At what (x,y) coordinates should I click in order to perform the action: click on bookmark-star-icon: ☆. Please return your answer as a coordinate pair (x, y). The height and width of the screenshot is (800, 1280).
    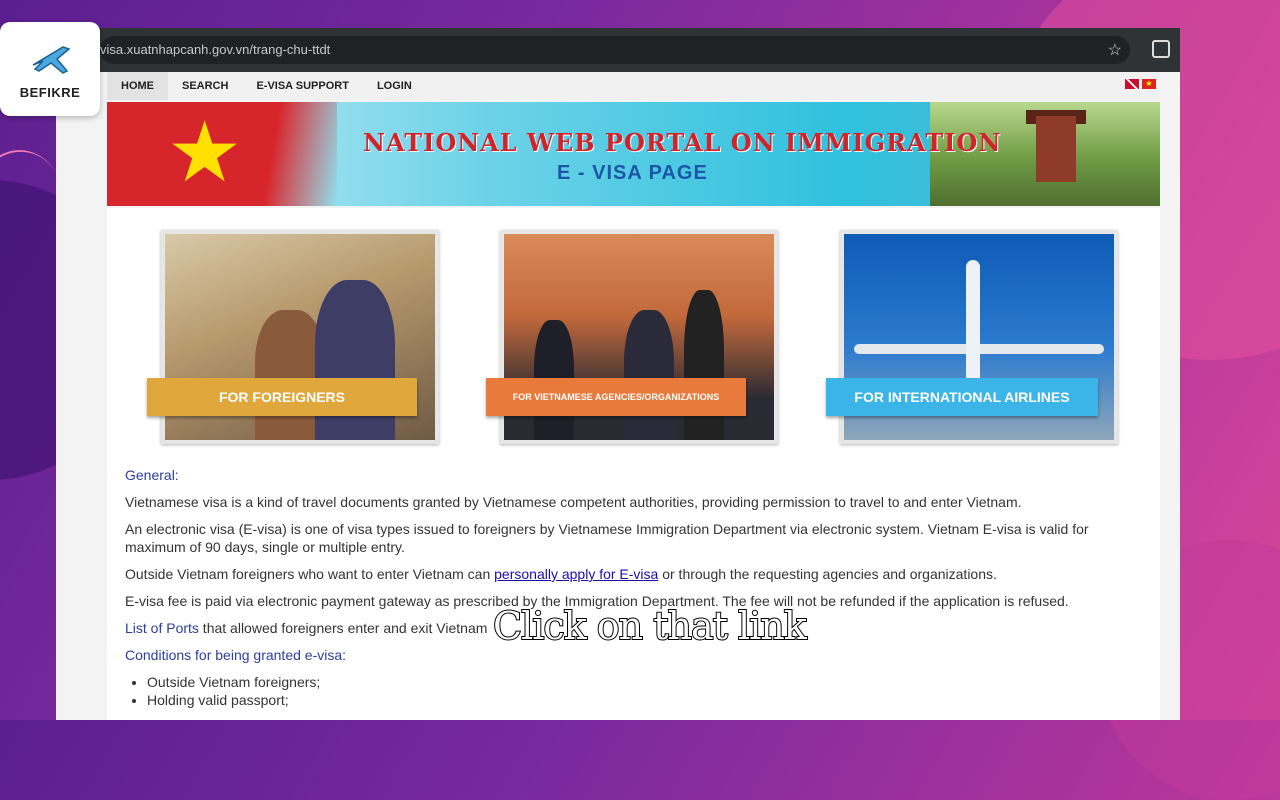
    Looking at the image, I should click on (1115, 50).